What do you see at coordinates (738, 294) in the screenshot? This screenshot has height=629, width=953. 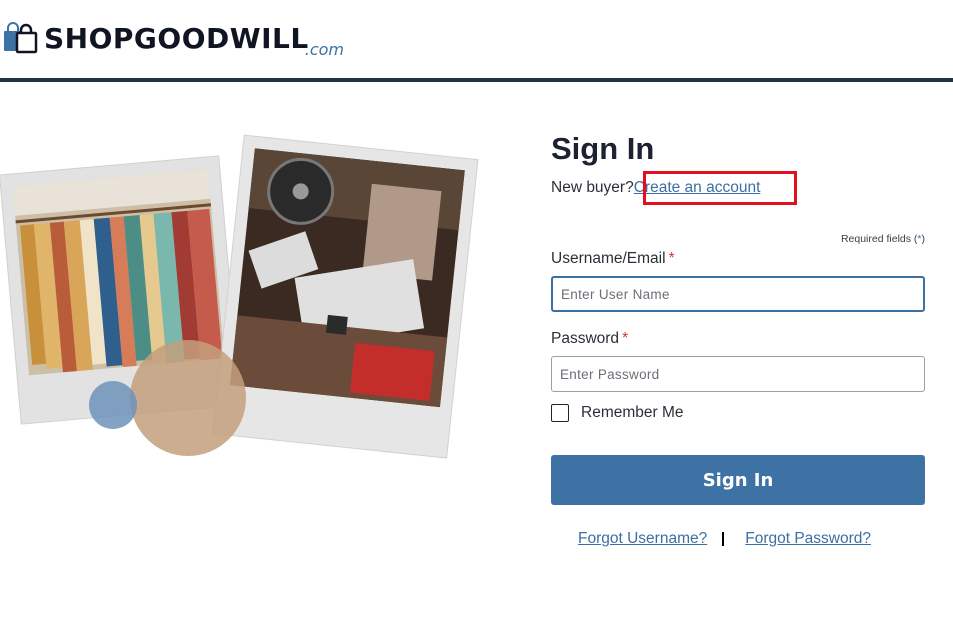 I see `username-input` at bounding box center [738, 294].